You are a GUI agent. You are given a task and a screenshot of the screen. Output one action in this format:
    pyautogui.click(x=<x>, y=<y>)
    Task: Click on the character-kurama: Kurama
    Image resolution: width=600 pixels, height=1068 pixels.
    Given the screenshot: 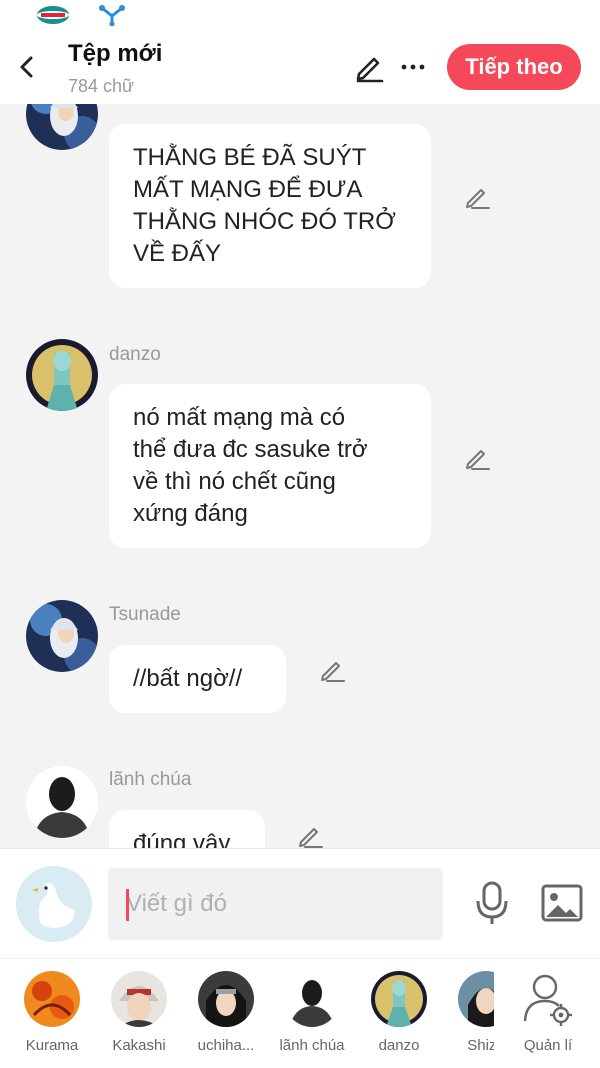 What is the action you would take?
    pyautogui.click(x=52, y=1016)
    